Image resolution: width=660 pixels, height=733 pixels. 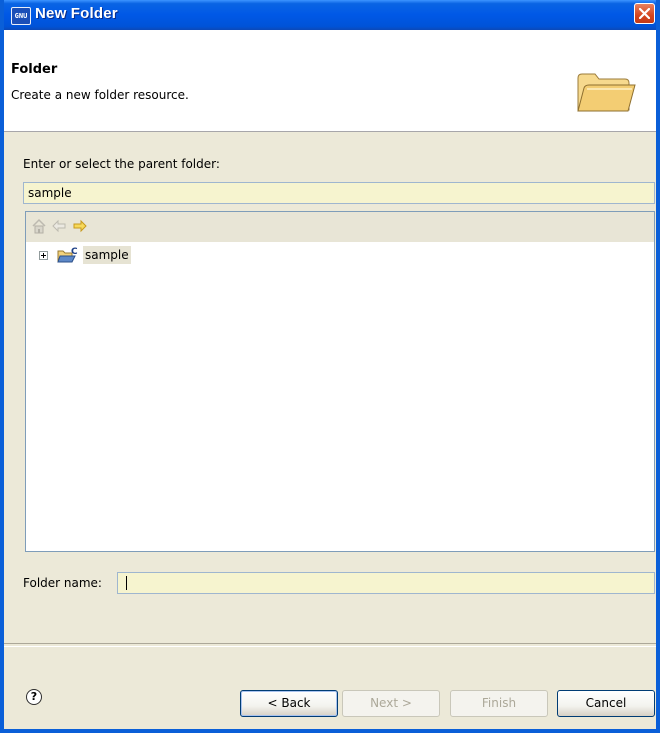 What do you see at coordinates (289, 703) in the screenshot?
I see `back-button: < Back` at bounding box center [289, 703].